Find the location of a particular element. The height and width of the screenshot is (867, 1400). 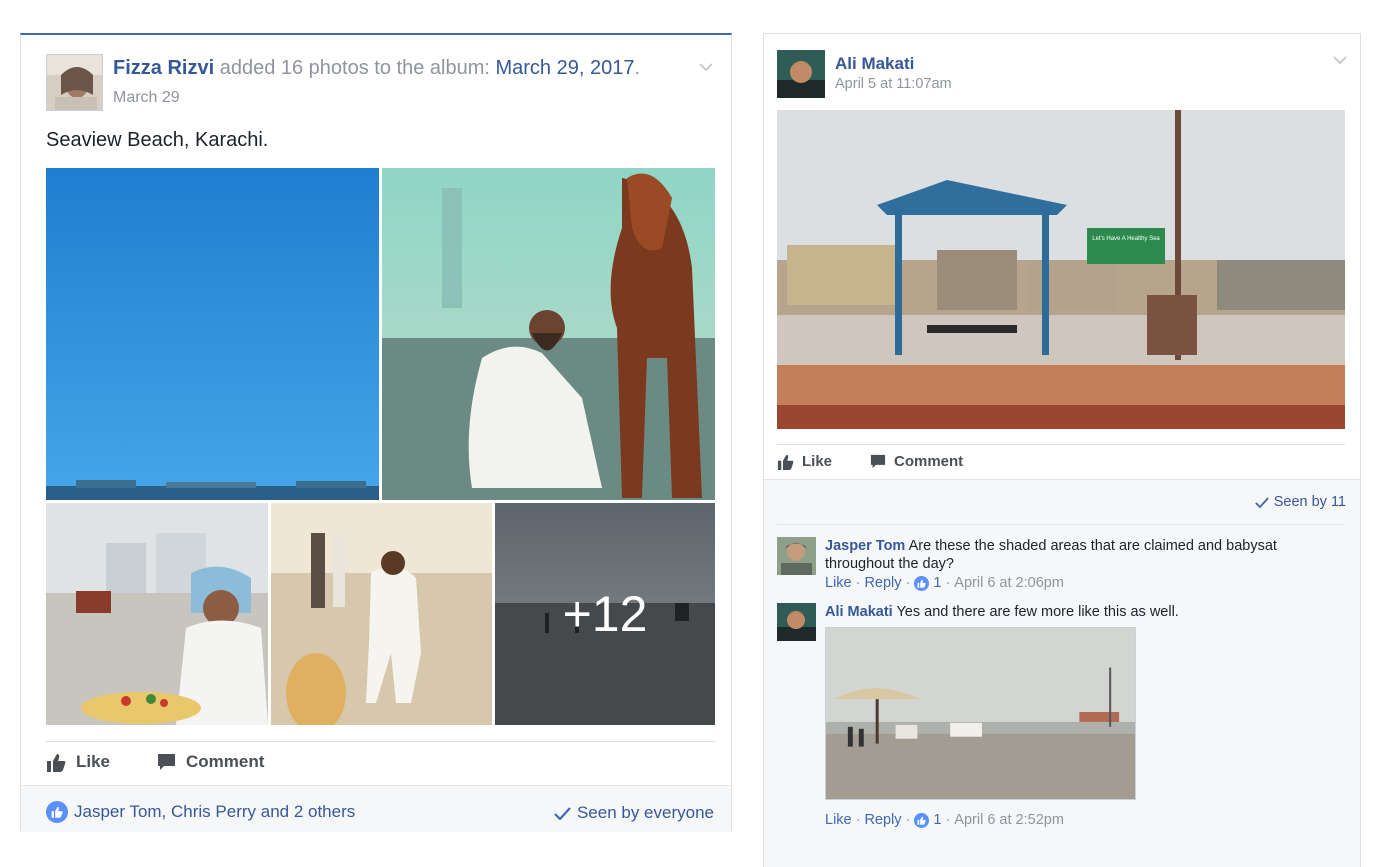

comment-author-link: Jasper Tom is located at coordinates (865, 546).